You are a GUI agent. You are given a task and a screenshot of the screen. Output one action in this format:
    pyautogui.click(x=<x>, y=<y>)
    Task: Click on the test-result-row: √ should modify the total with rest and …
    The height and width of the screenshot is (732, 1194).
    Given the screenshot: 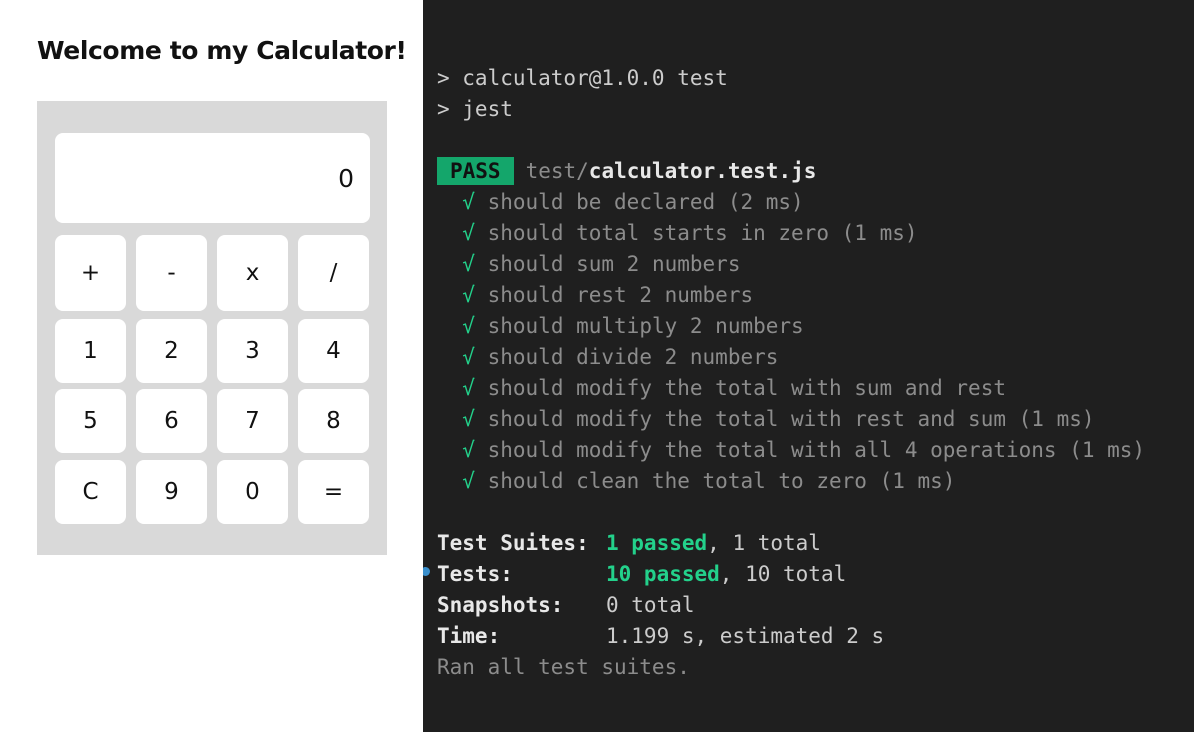 What is the action you would take?
    pyautogui.click(x=778, y=419)
    